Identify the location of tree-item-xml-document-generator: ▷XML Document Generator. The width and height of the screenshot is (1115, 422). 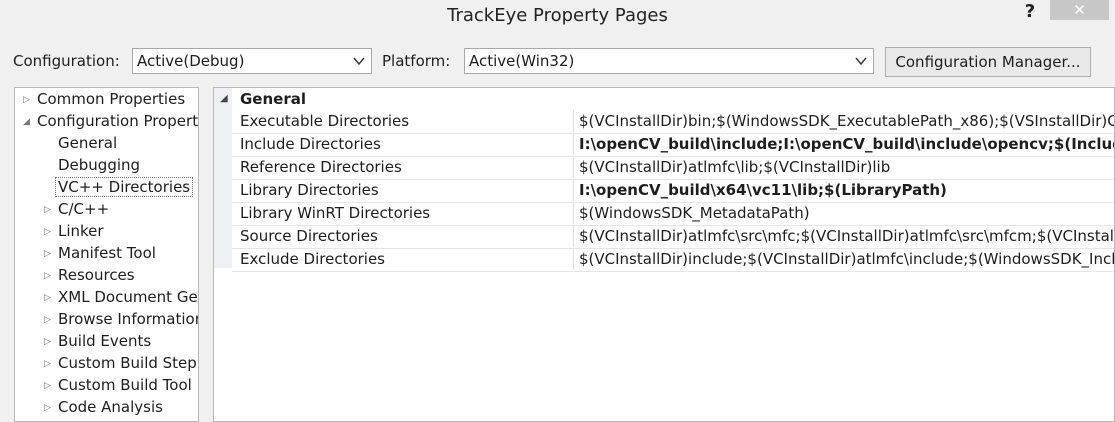
(121, 297).